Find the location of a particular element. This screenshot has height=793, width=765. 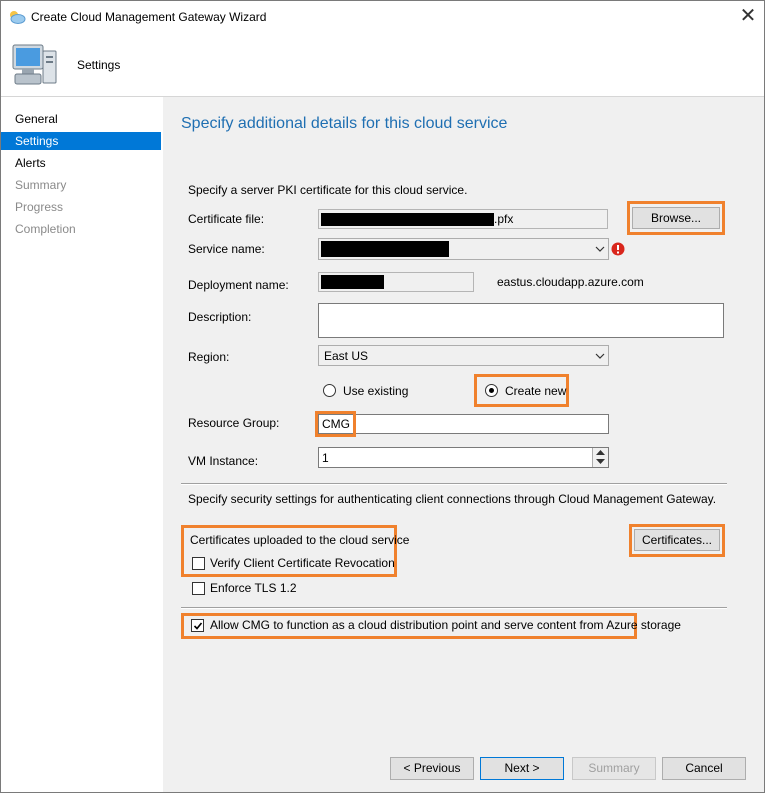

nav-item-alerts: Alerts is located at coordinates (81, 163).